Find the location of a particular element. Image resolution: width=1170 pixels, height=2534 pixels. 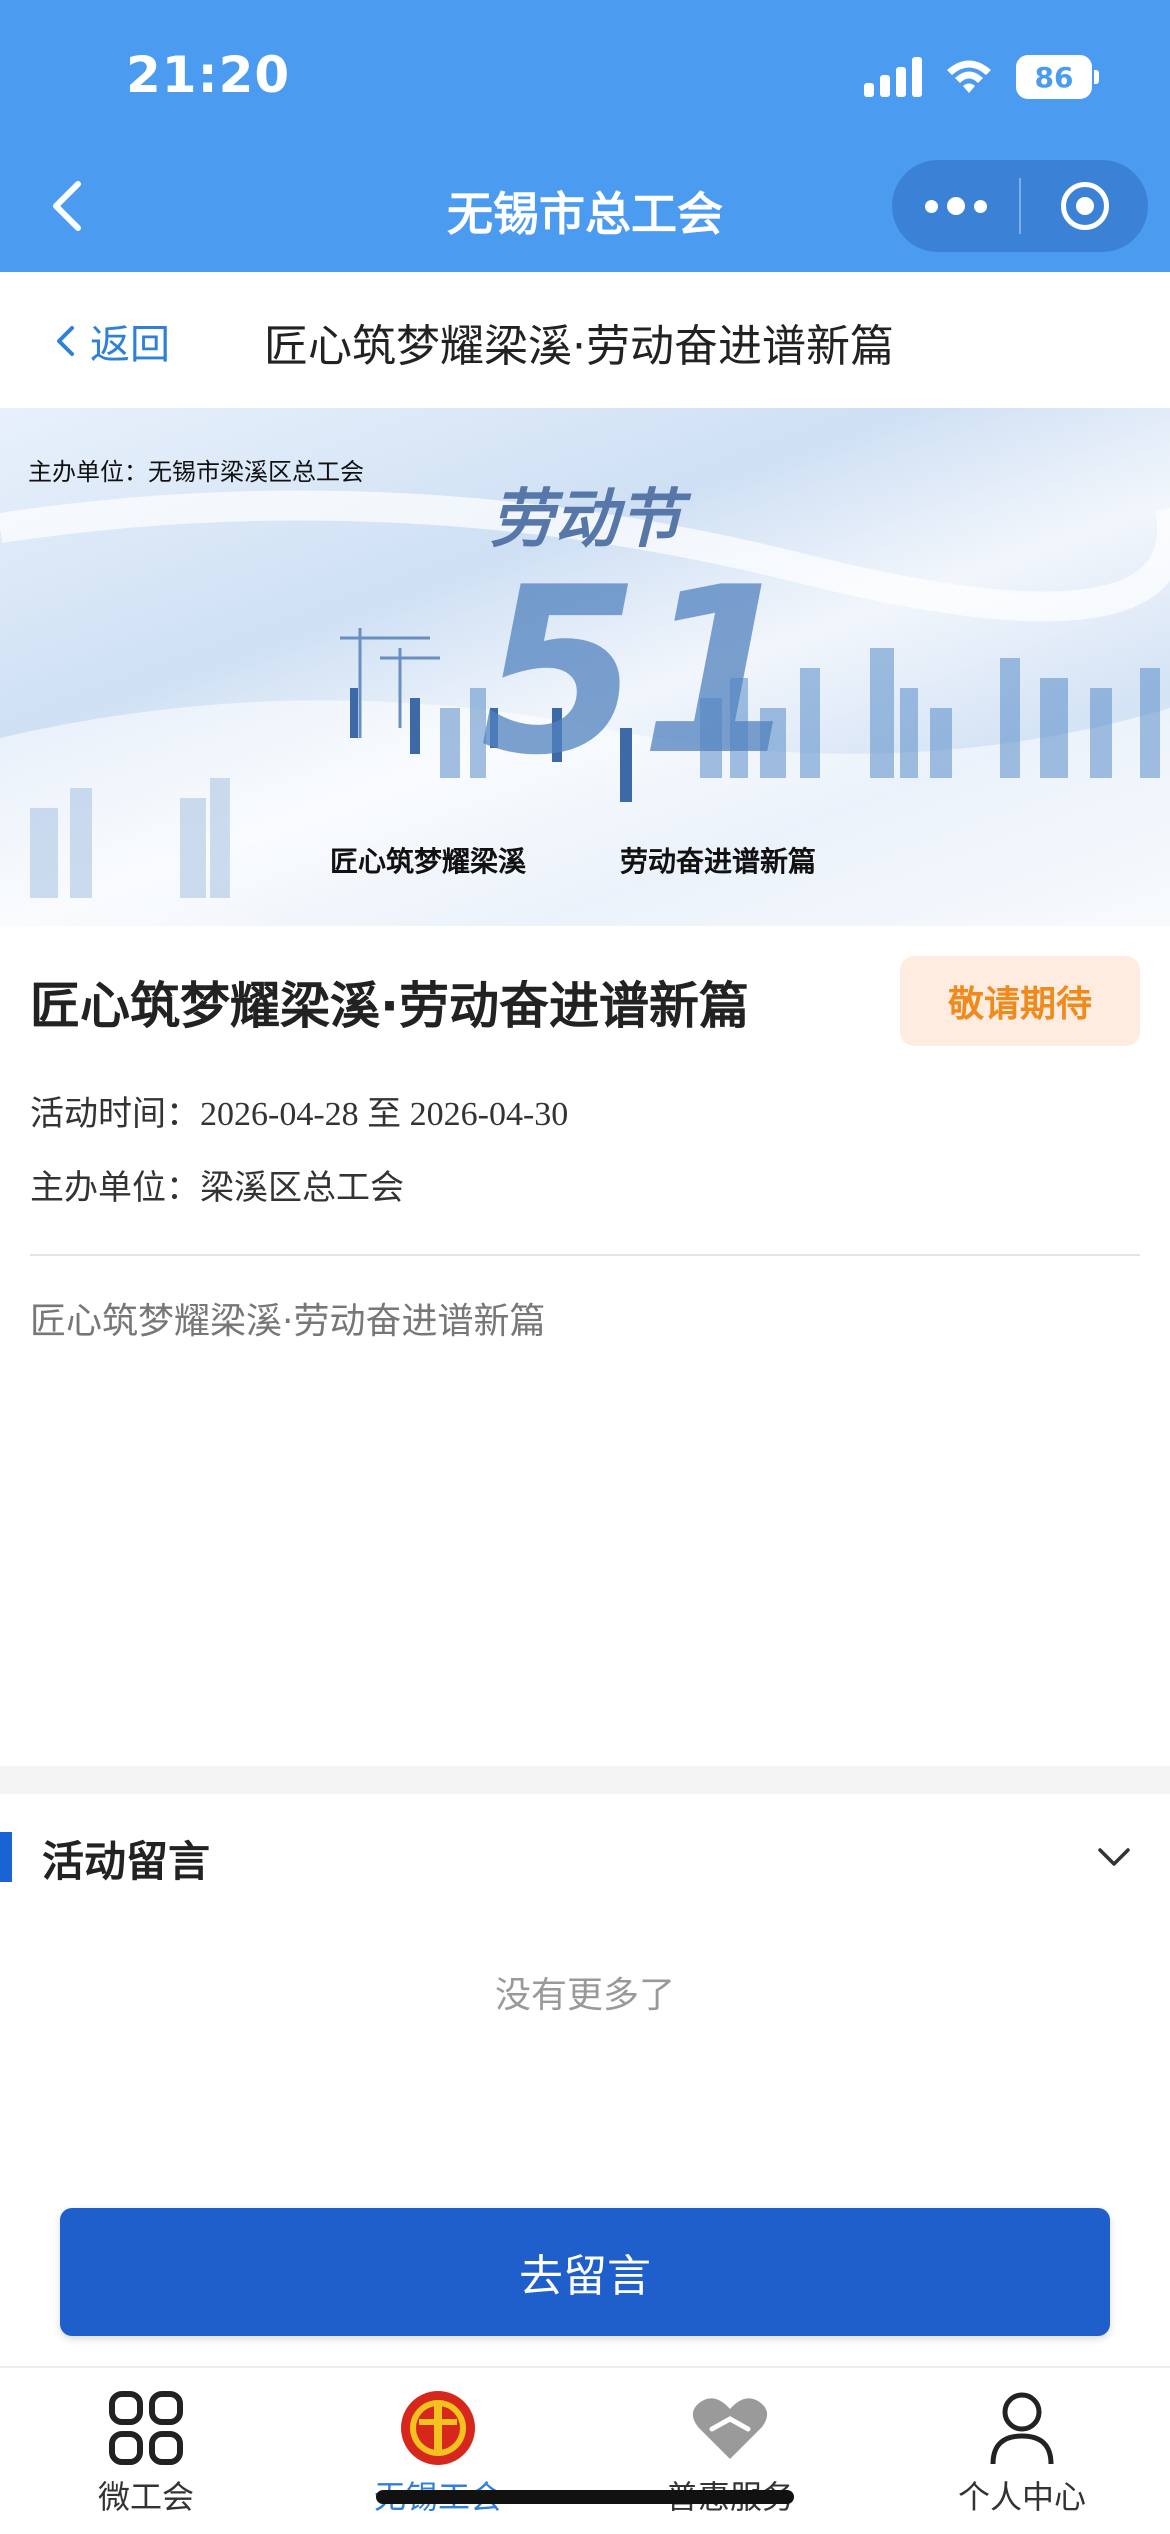

grid-icon is located at coordinates (146, 2428).